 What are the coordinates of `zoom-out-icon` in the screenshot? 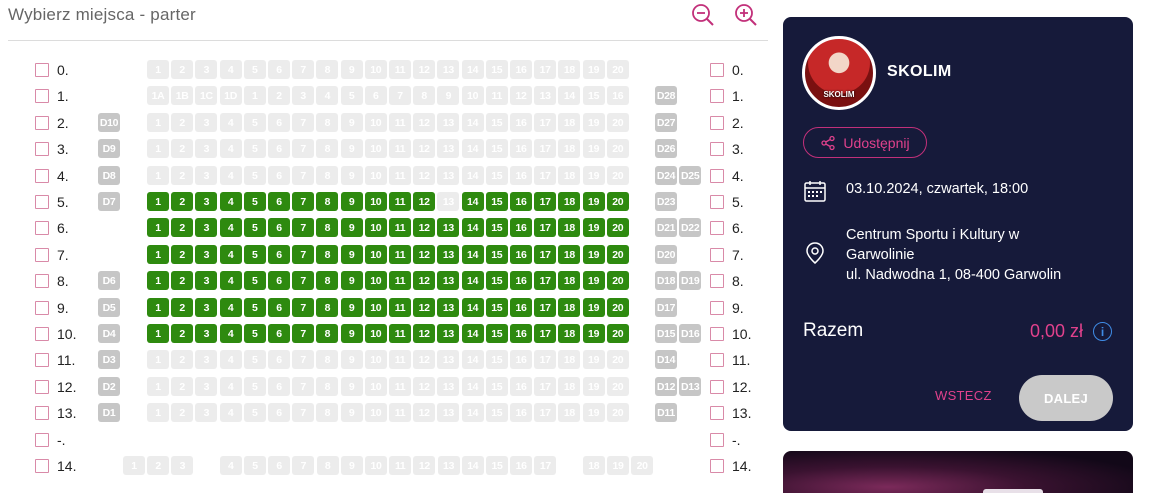 It's located at (703, 15).